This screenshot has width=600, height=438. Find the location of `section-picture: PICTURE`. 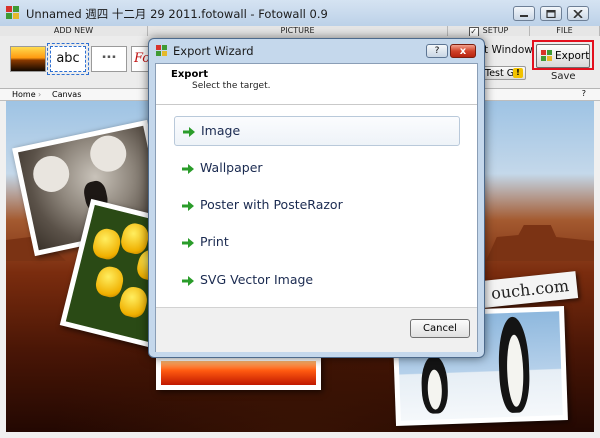

section-picture: PICTURE is located at coordinates (298, 31).